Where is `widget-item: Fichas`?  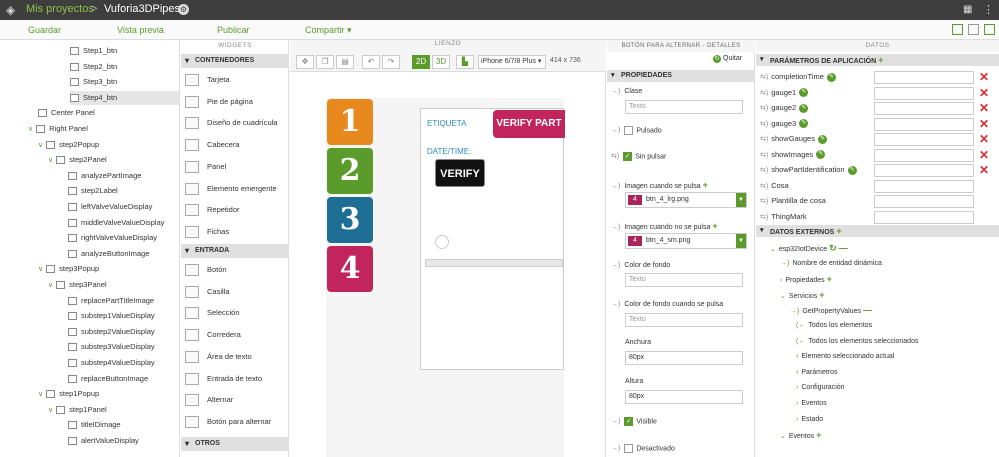
widget-item: Fichas is located at coordinates (207, 232).